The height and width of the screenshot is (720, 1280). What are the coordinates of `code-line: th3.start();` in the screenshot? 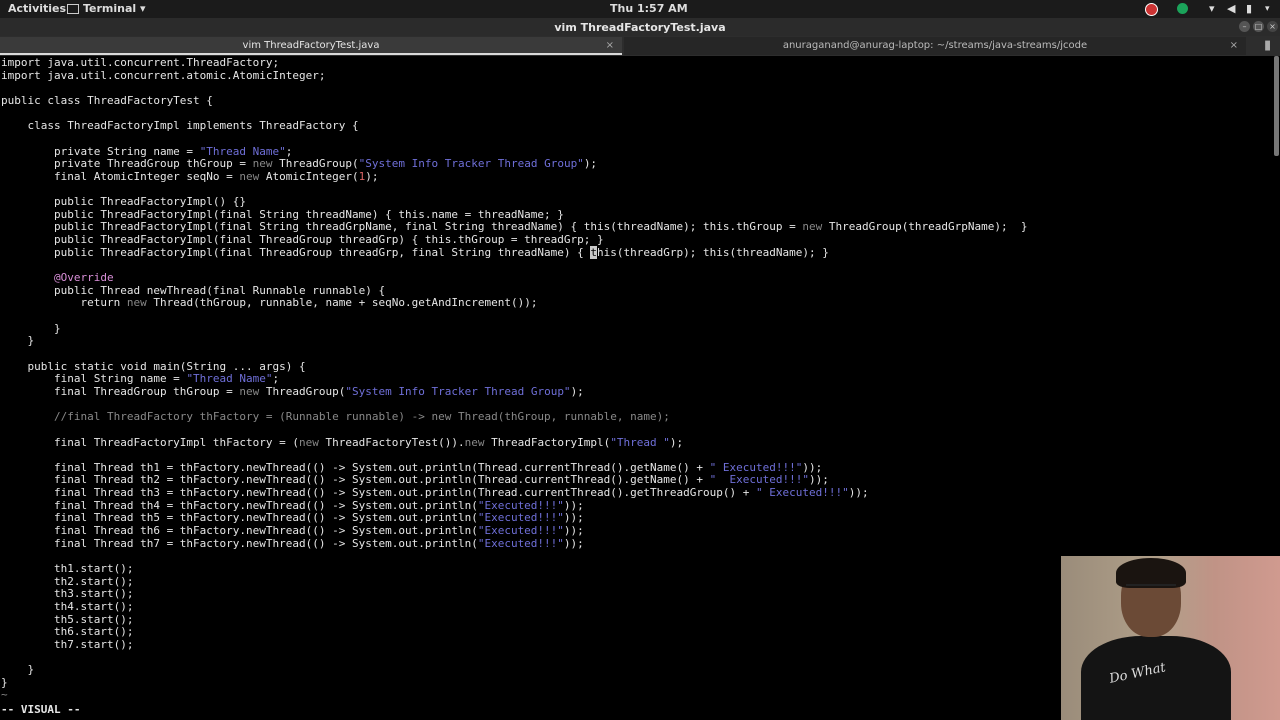 It's located at (67, 593).